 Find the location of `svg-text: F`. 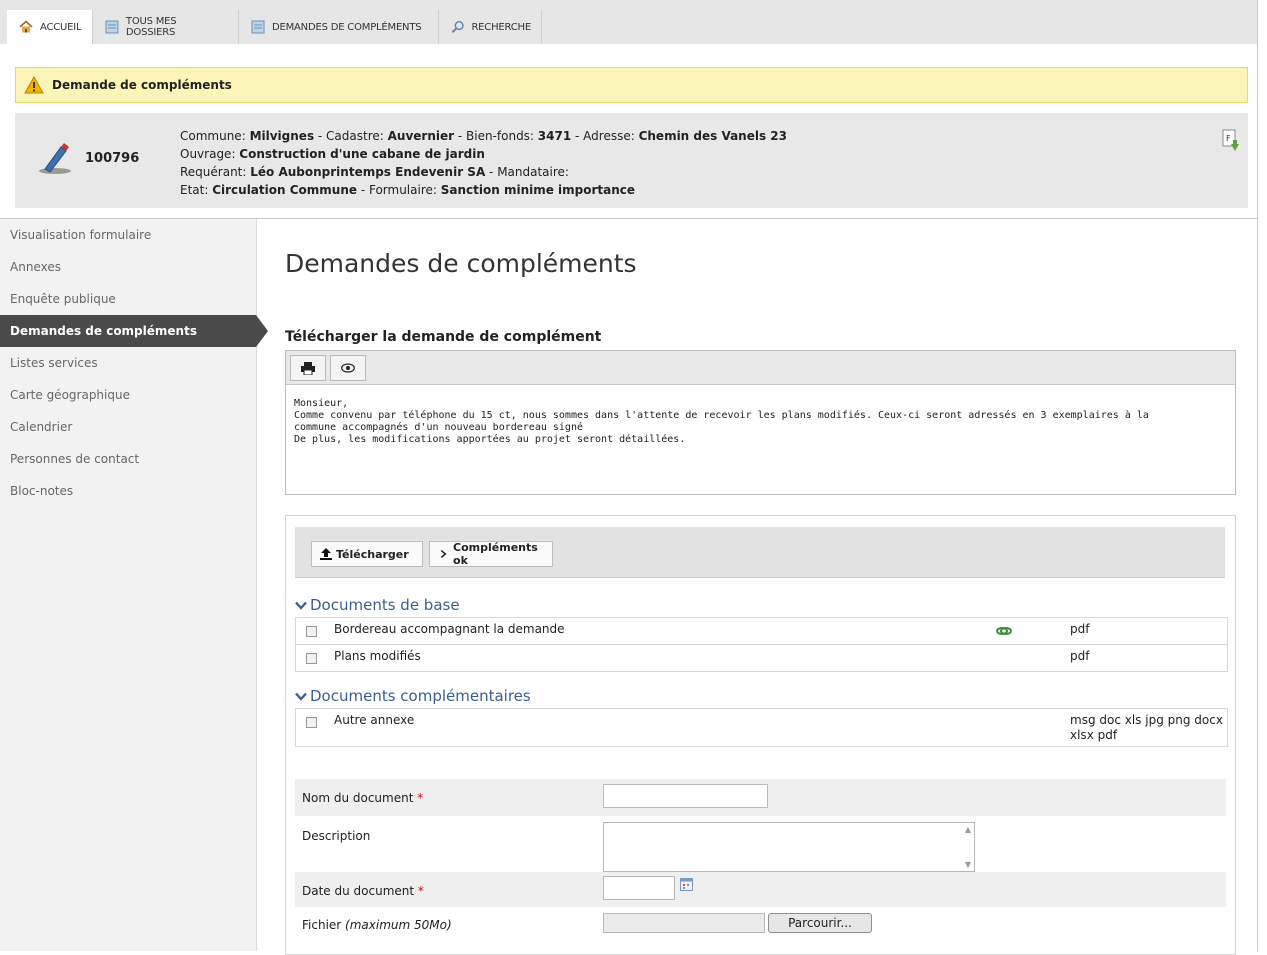

svg-text: F is located at coordinates (1228, 138).